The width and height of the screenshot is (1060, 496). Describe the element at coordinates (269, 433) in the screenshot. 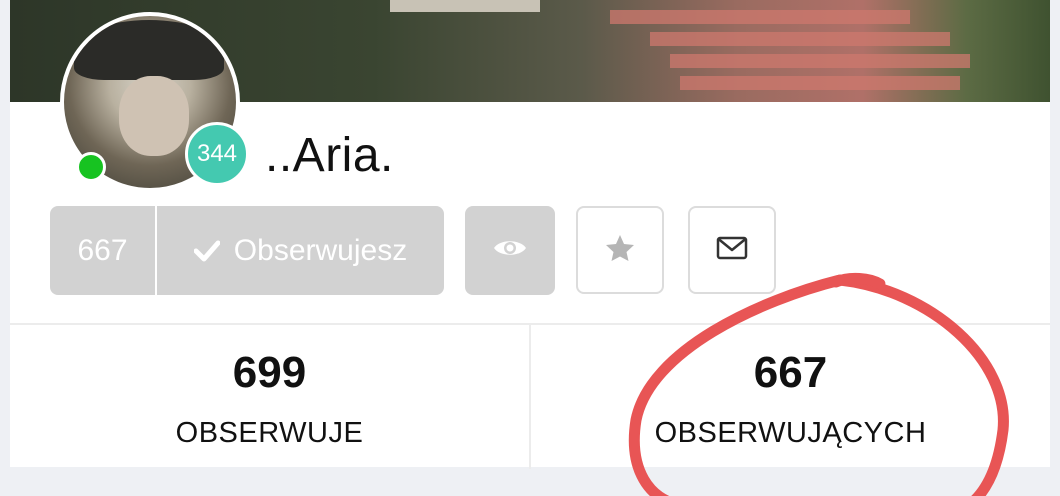

I see `following-label: OBSERWUJE` at that location.